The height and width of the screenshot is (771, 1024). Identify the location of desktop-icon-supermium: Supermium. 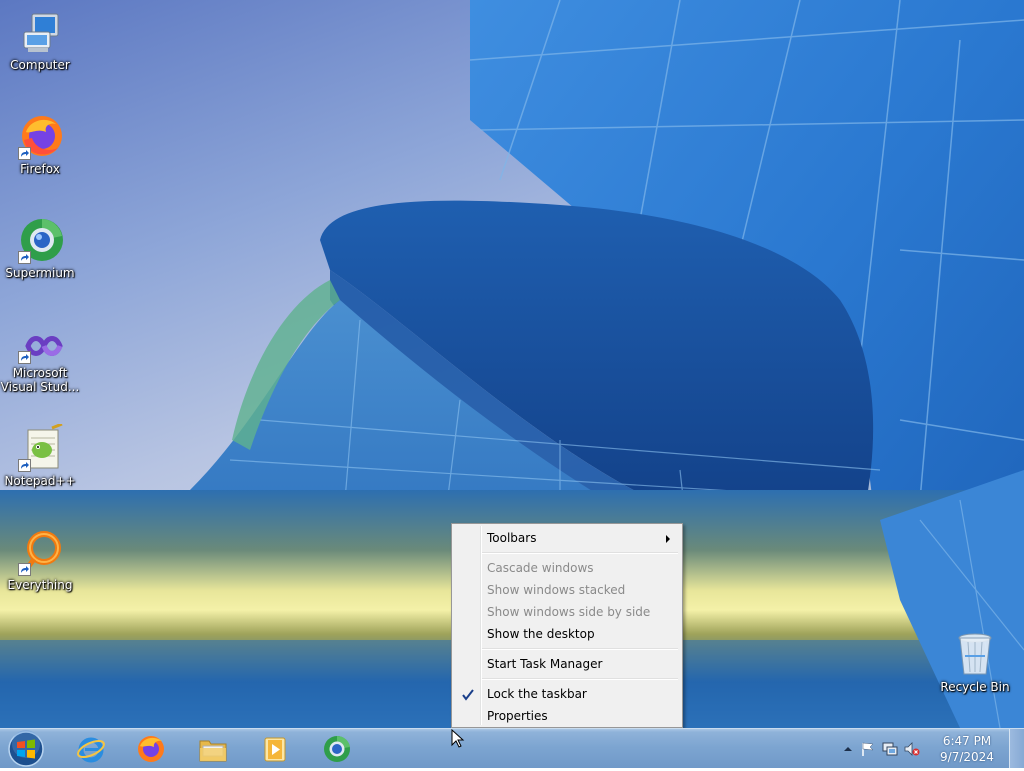
(40, 248).